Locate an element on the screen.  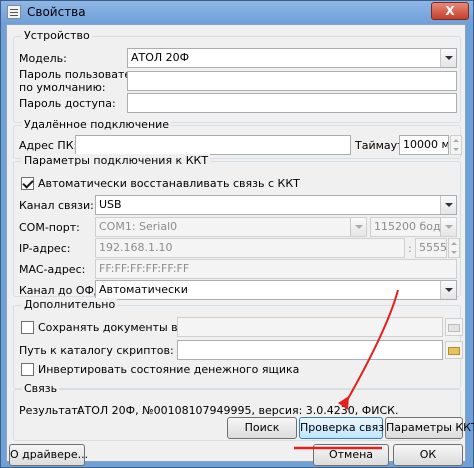
save-docs-label: Сохранять документы в БД is located at coordinates (118, 327).